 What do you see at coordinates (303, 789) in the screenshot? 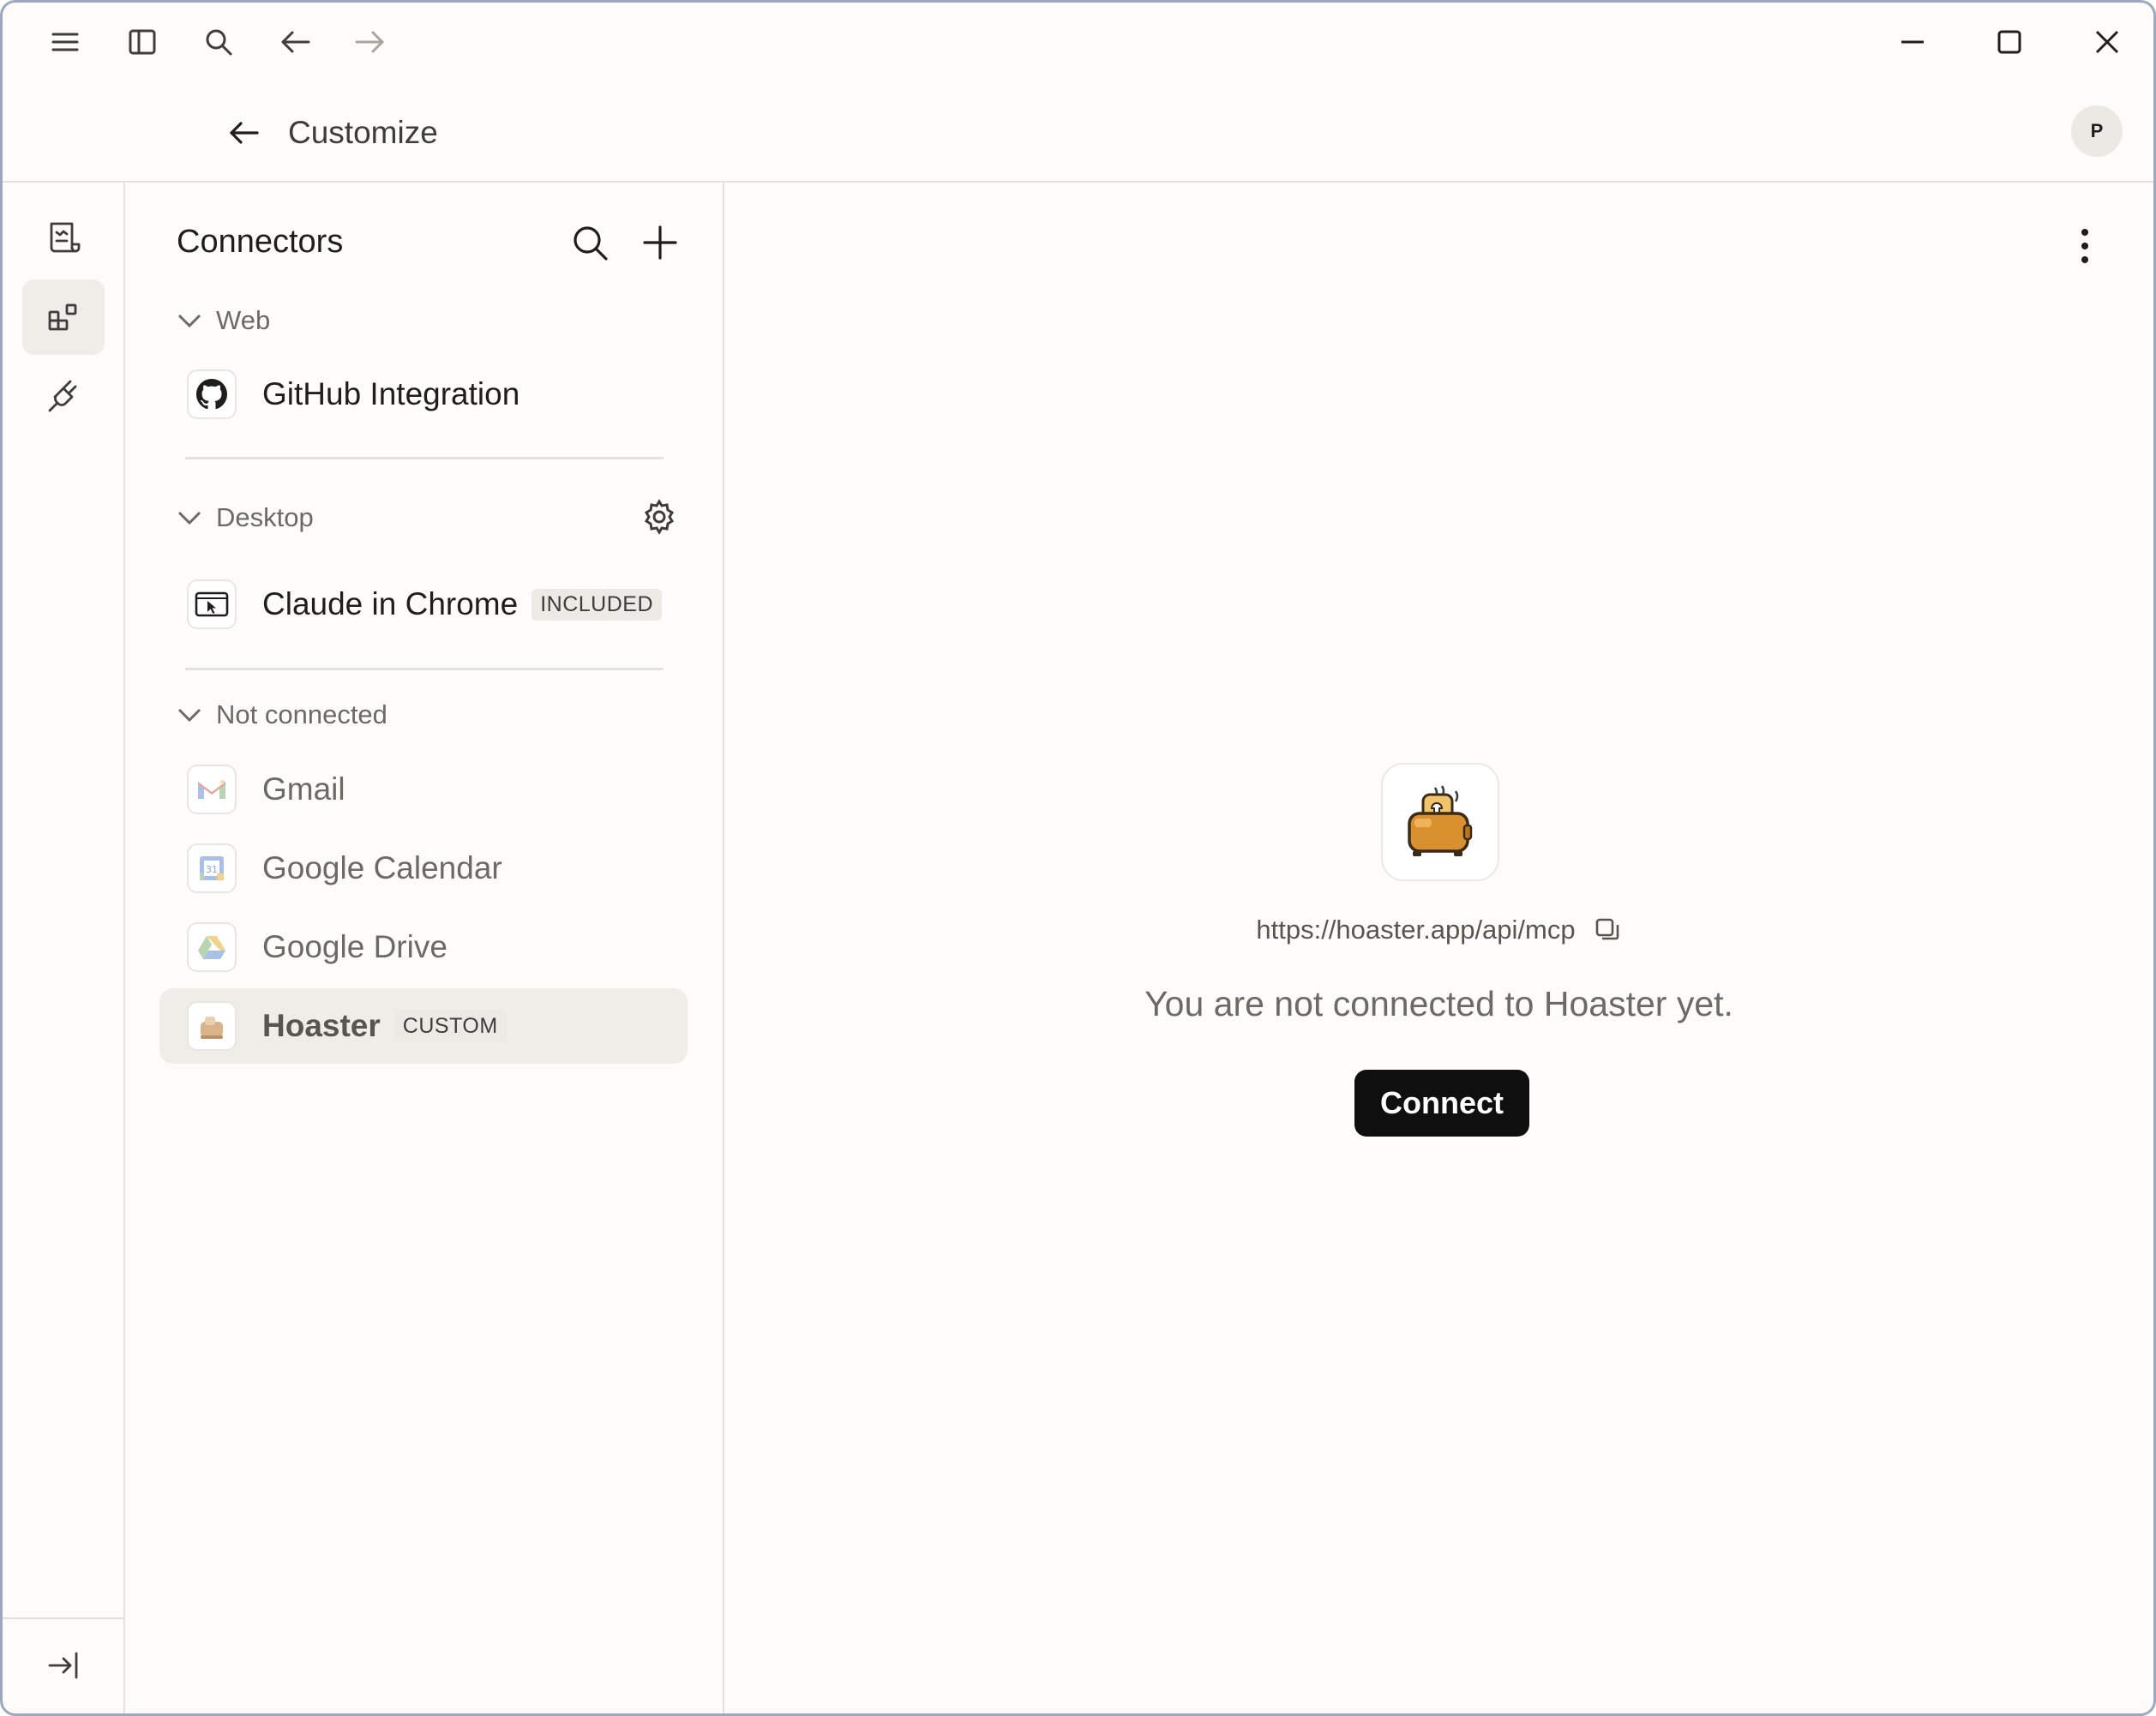
I see `connector-label: Gmail` at bounding box center [303, 789].